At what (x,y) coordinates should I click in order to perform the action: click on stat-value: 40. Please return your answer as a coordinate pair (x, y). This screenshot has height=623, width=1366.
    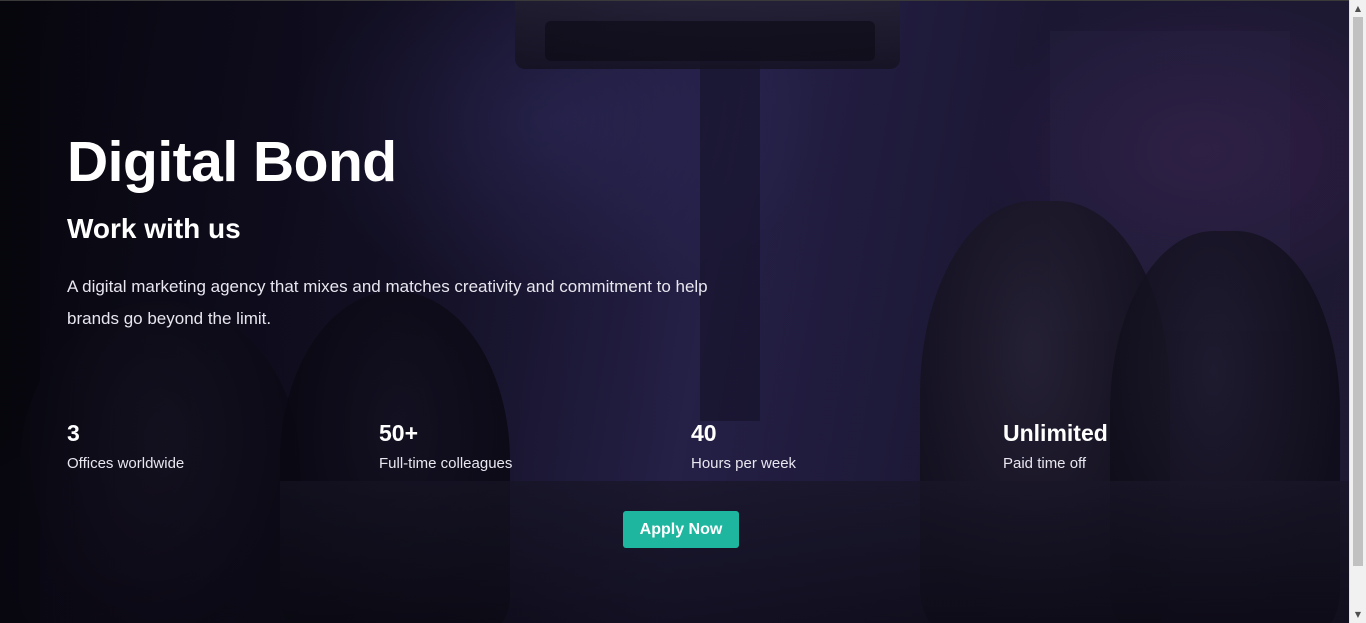
    Looking at the image, I should click on (704, 433).